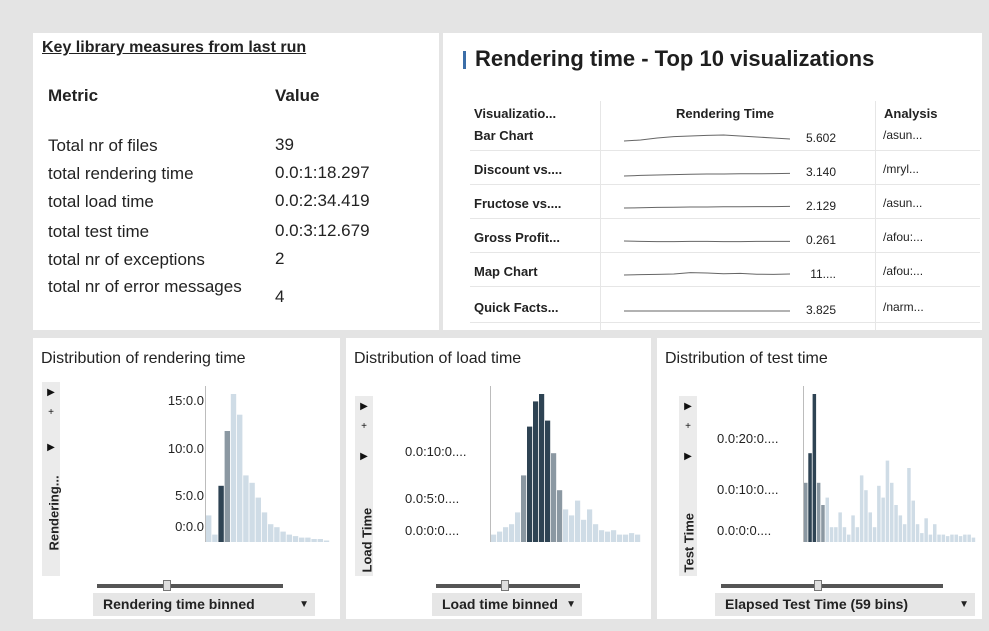 This screenshot has width=989, height=631. What do you see at coordinates (143, 358) in the screenshot?
I see `distribution-title: Distribution of rendering time` at bounding box center [143, 358].